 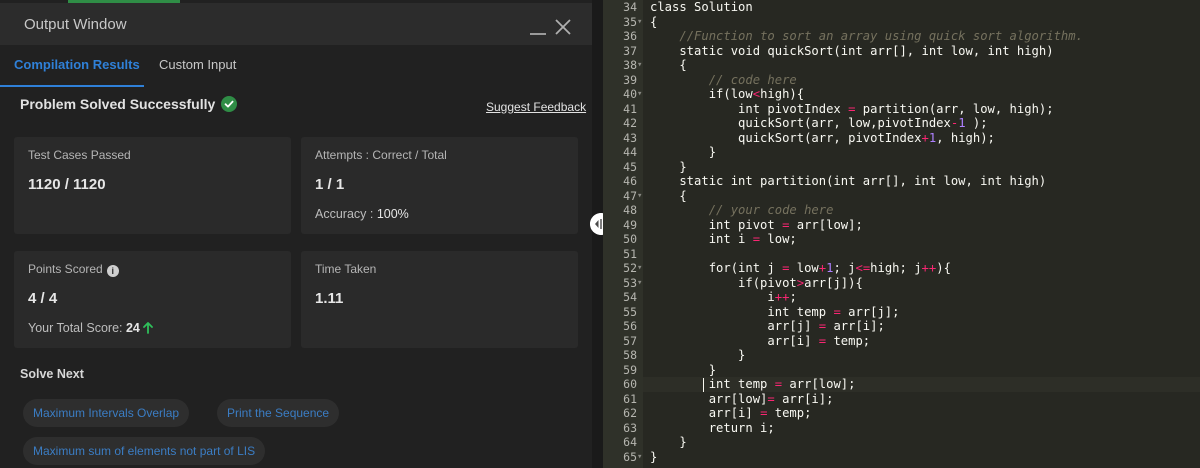 What do you see at coordinates (118, 104) in the screenshot?
I see `status-text: Problem Solved Successfully` at bounding box center [118, 104].